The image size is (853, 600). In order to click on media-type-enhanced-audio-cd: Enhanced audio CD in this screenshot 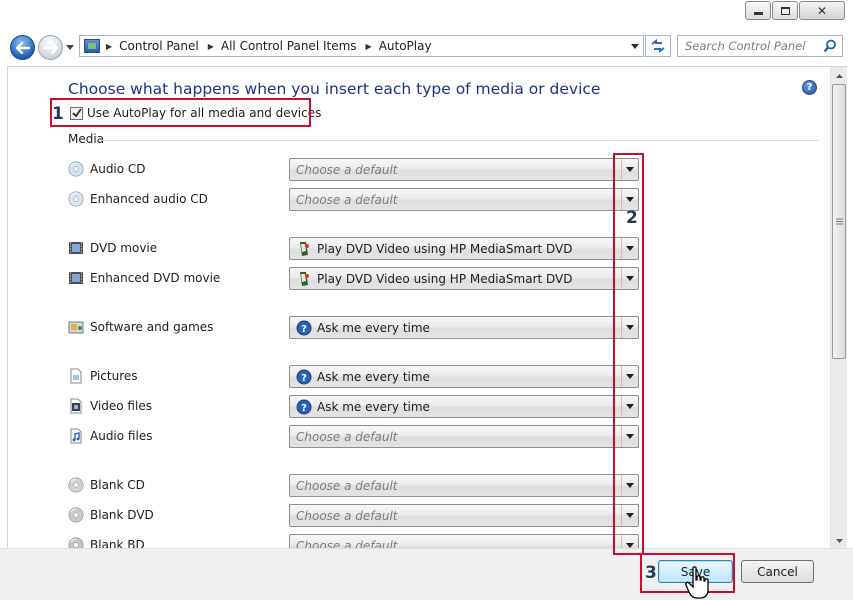, I will do `click(138, 199)`.